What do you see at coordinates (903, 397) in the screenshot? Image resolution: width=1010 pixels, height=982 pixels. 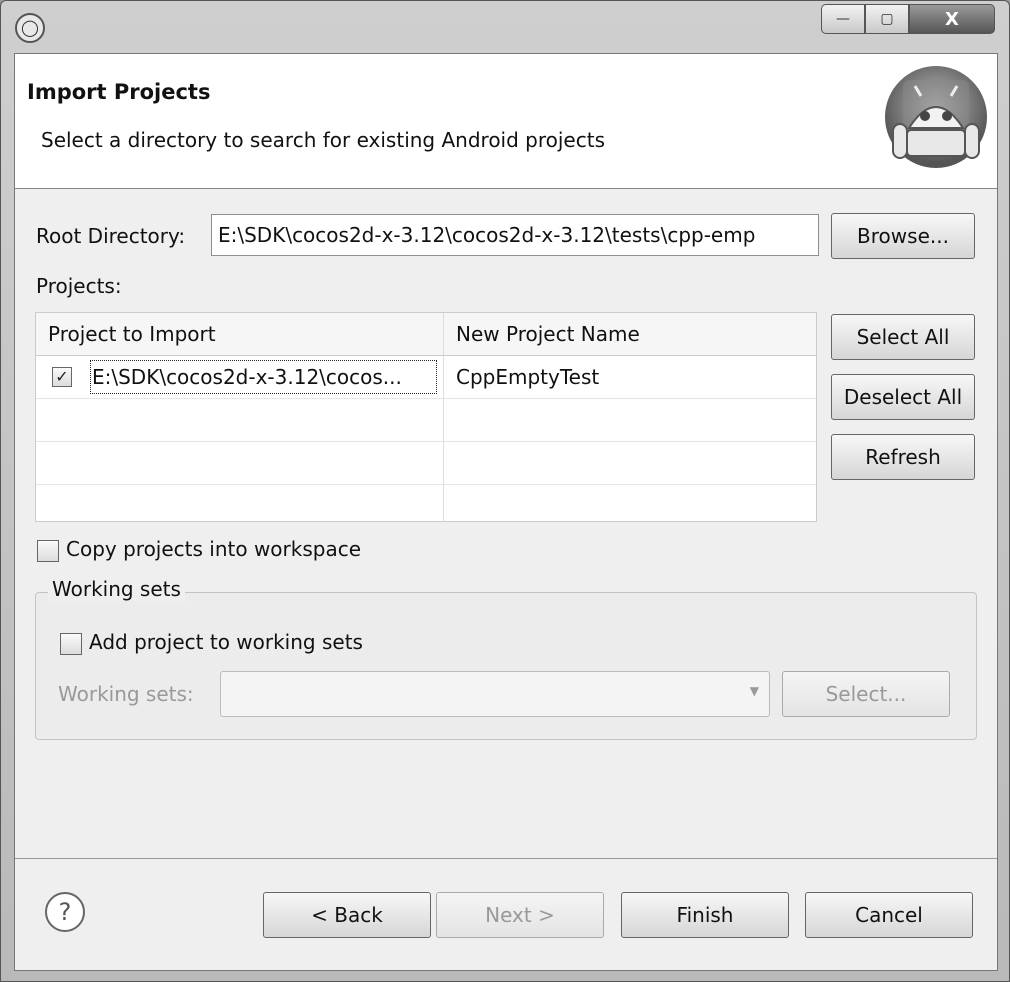 I see `deselect-all-button: Deselect All` at bounding box center [903, 397].